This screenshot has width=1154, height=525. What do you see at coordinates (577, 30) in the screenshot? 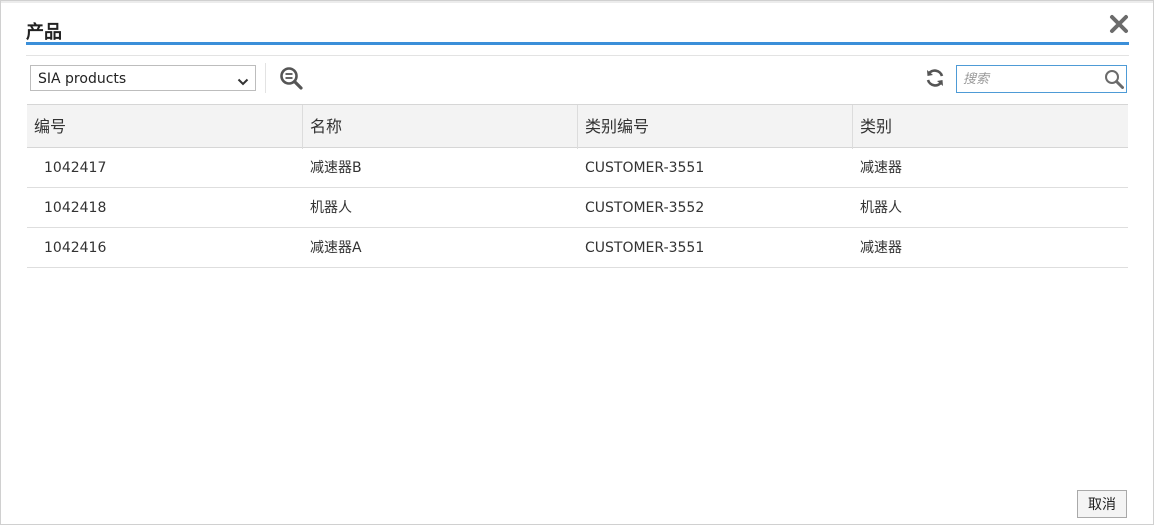
I see `dialog-header: 产品` at bounding box center [577, 30].